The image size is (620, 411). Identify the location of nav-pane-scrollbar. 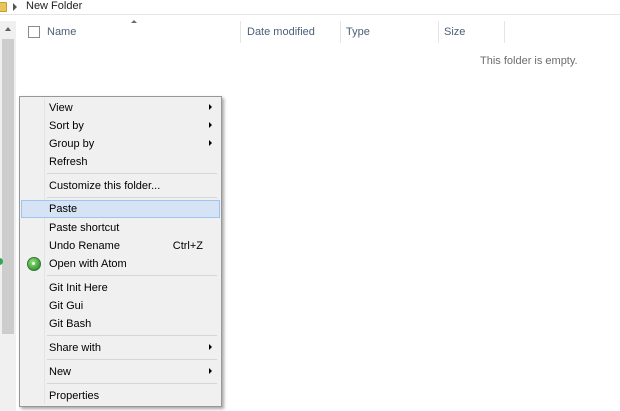
(8, 216).